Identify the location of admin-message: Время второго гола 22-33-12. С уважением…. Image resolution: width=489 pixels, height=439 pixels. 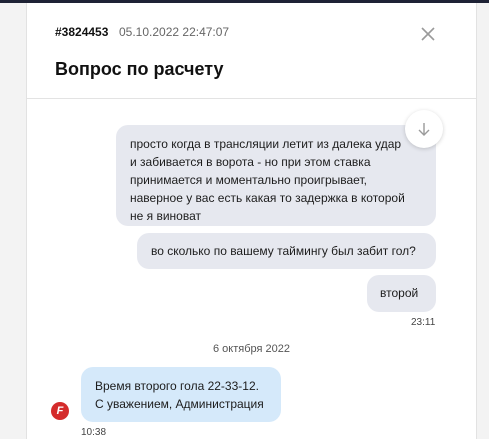
(181, 394).